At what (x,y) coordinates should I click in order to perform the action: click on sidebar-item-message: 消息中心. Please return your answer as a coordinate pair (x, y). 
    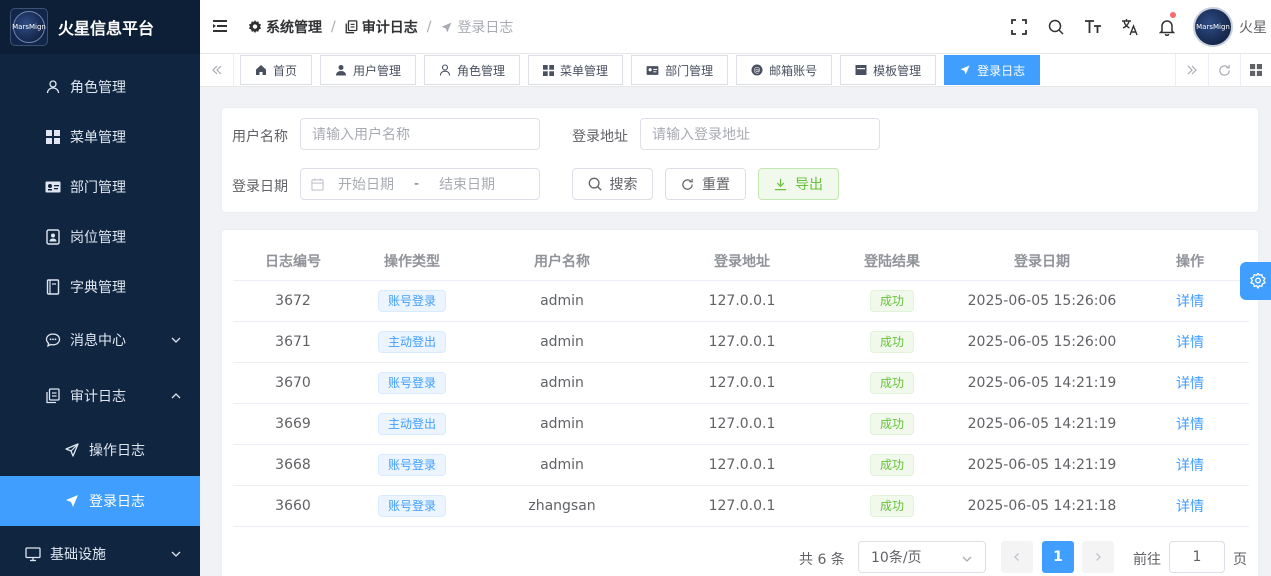
    Looking at the image, I should click on (100, 340).